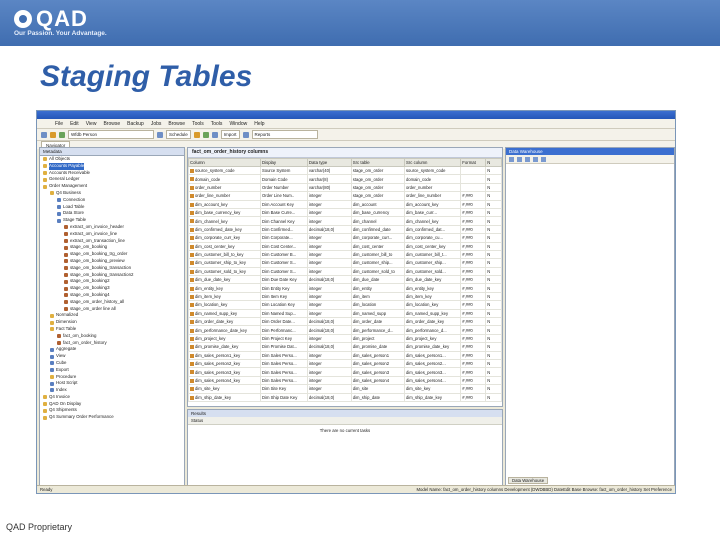  Describe the element at coordinates (112, 200) in the screenshot. I see `tree-item: Connection` at that location.